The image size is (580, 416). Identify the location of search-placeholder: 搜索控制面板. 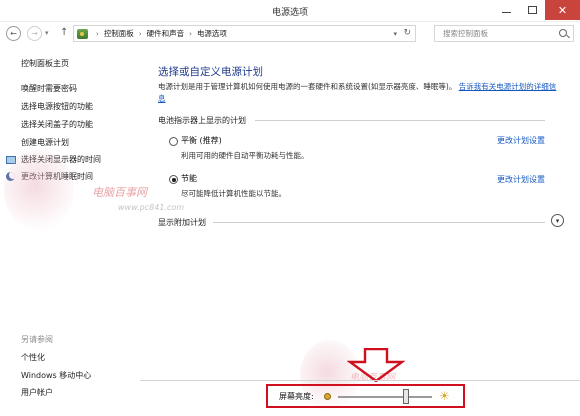
(465, 33).